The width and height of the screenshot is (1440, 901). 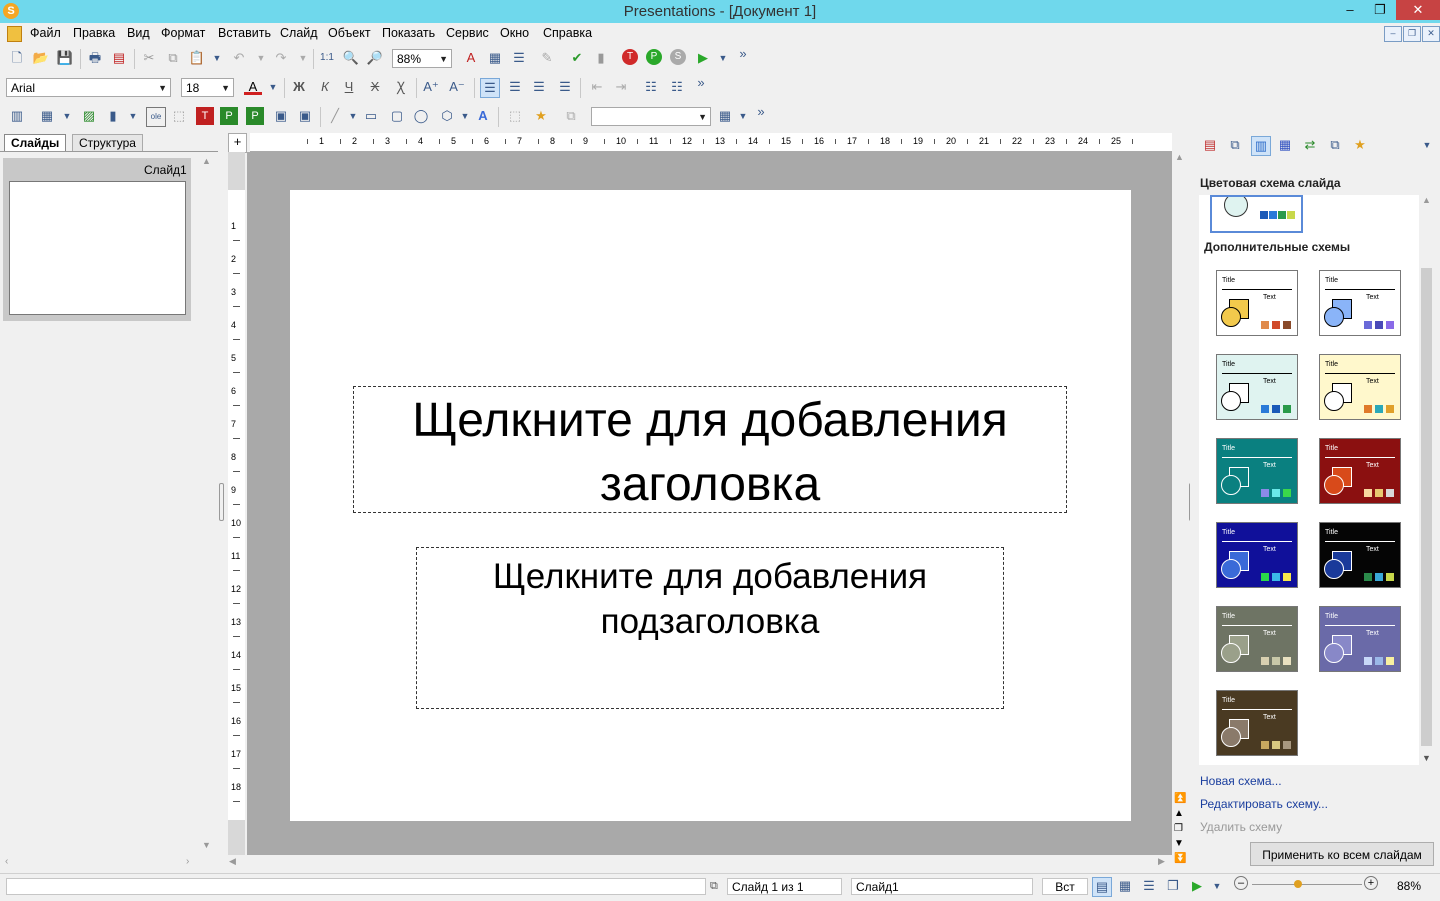 I want to click on mdi-close-button: ✕, so click(x=1431, y=34).